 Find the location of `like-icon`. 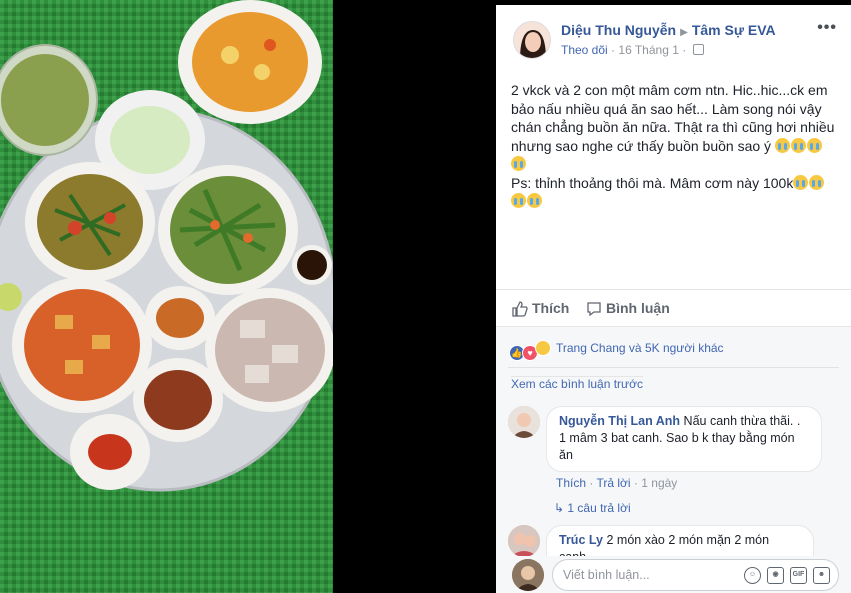

like-icon is located at coordinates (520, 309).